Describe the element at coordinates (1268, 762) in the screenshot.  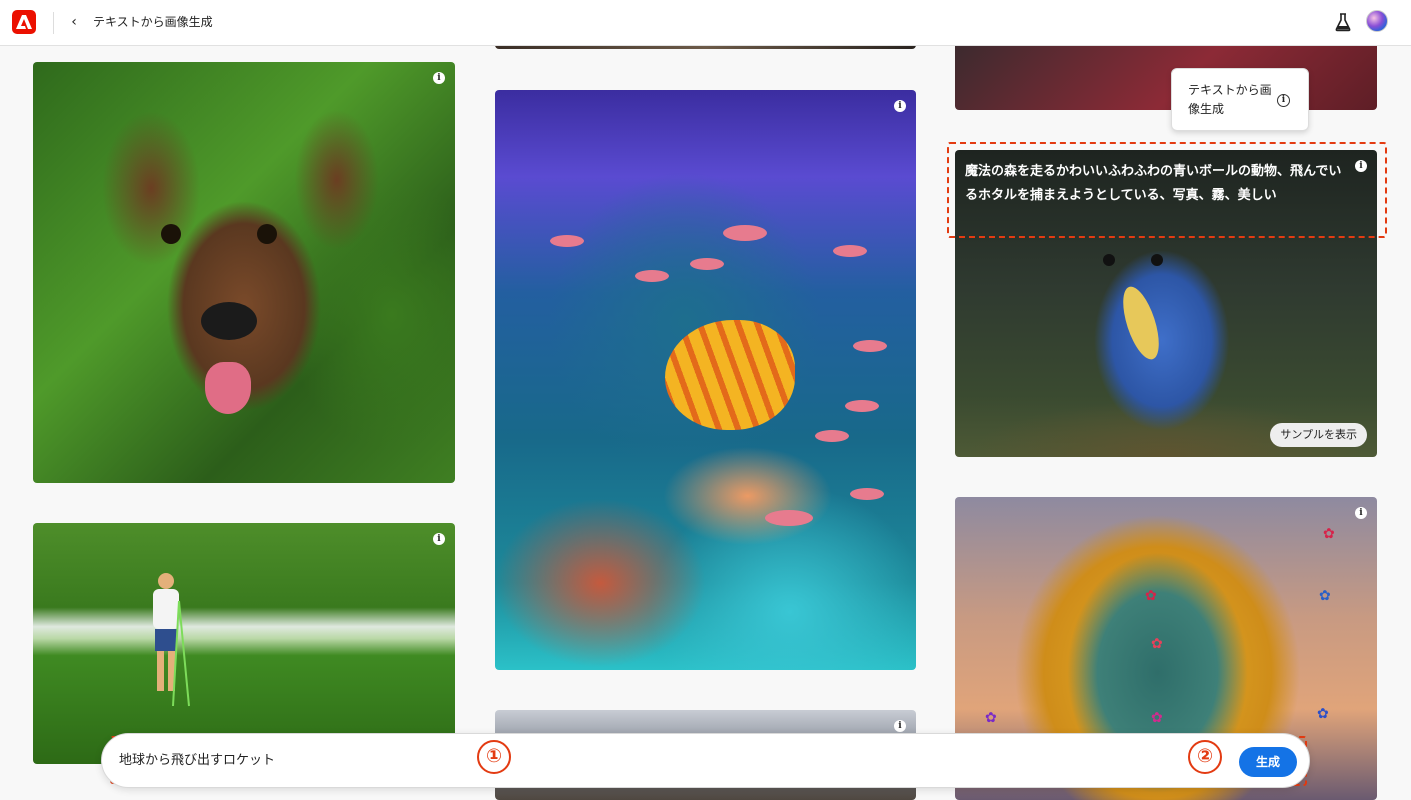
I see `generate-button: 生成` at that location.